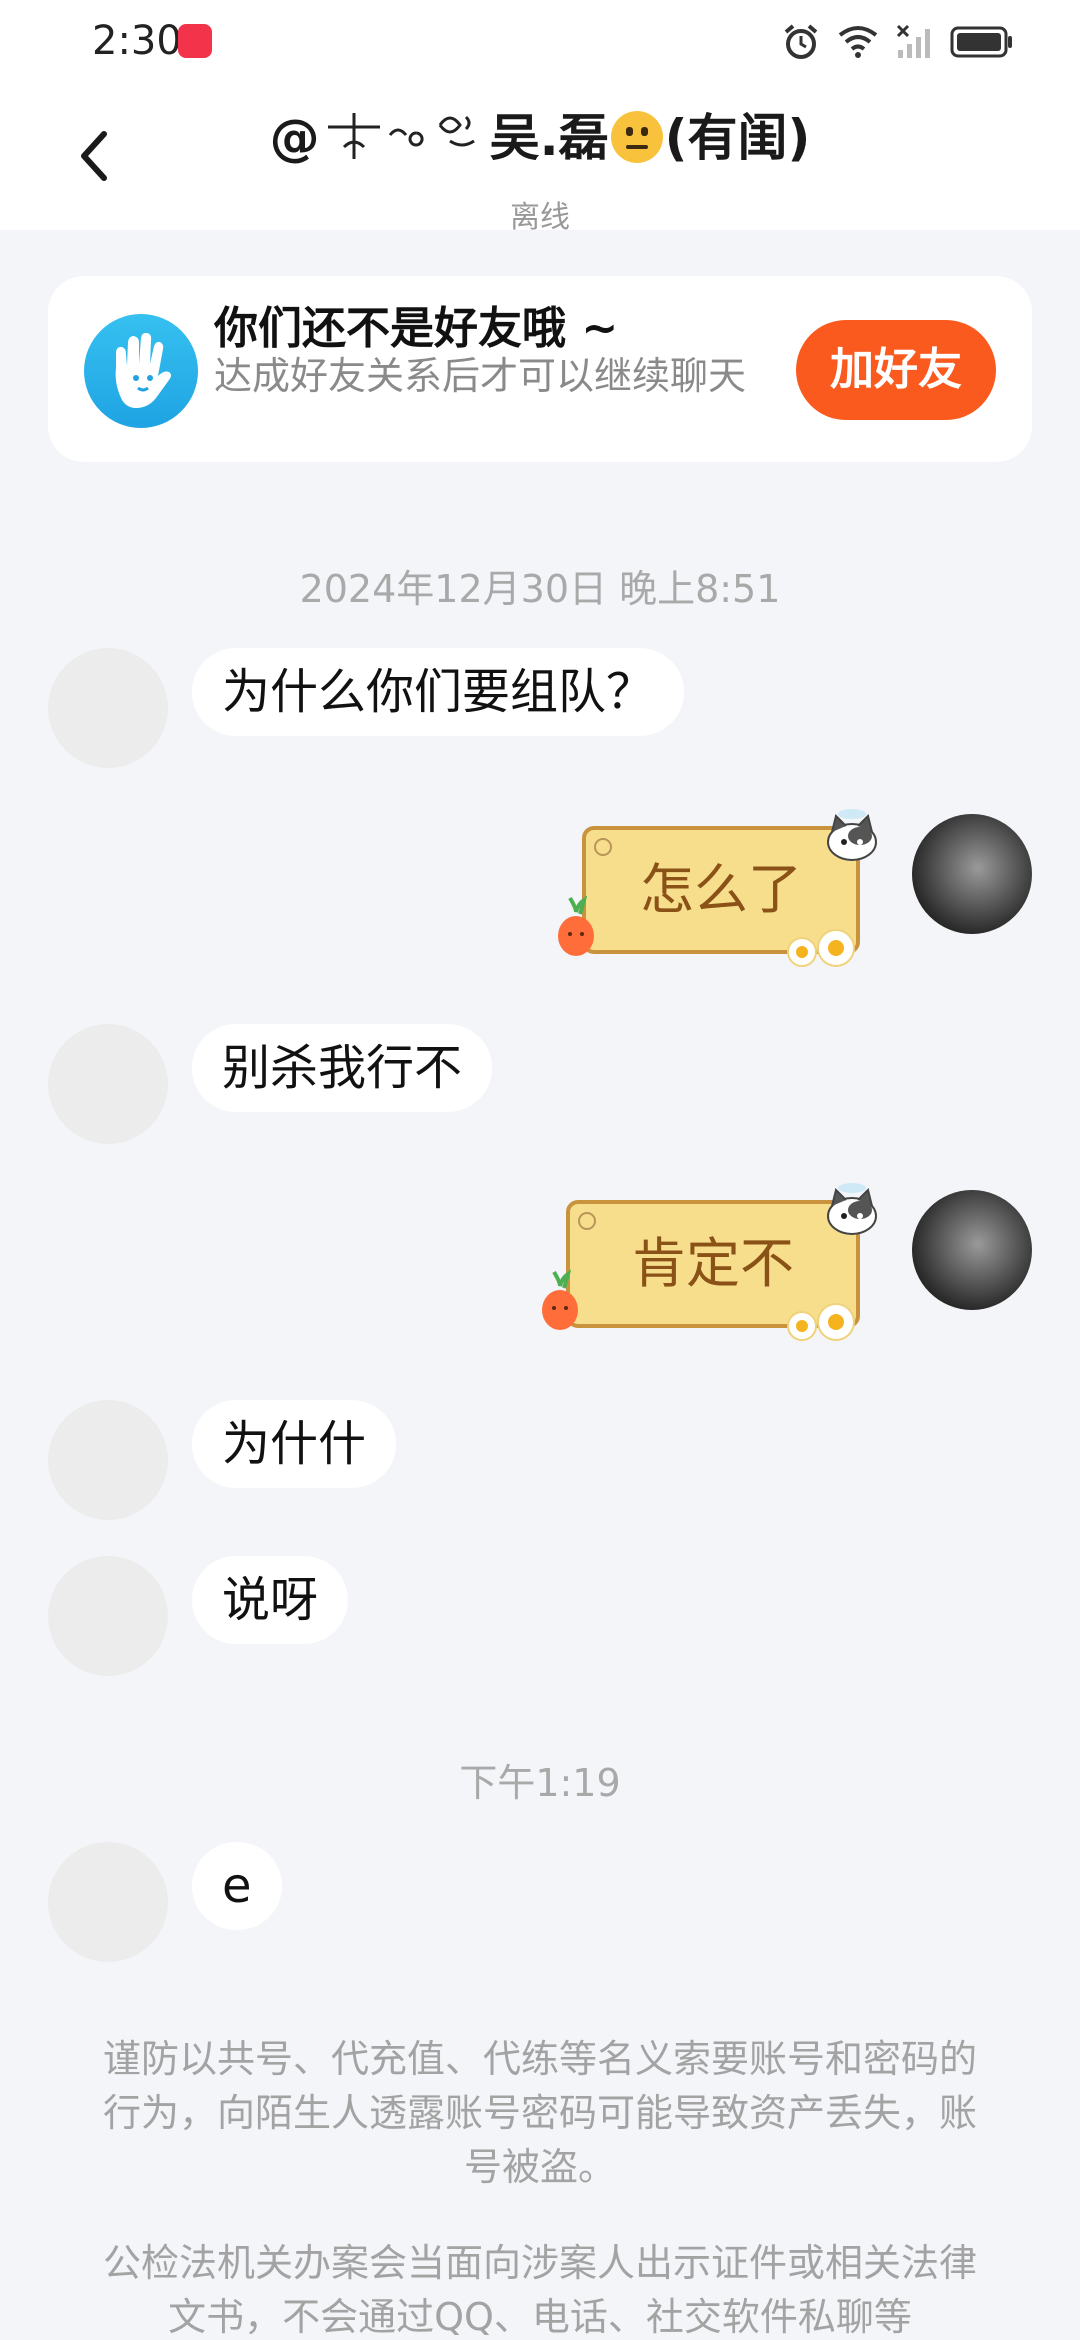  Describe the element at coordinates (195, 41) in the screenshot. I see `app-notification-icon` at that location.